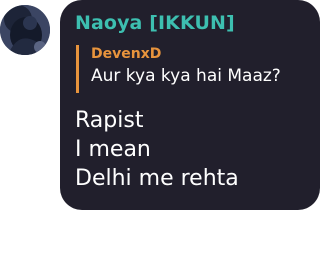 This screenshot has width=320, height=257. Describe the element at coordinates (109, 120) in the screenshot. I see `message-line: Rapist` at that location.